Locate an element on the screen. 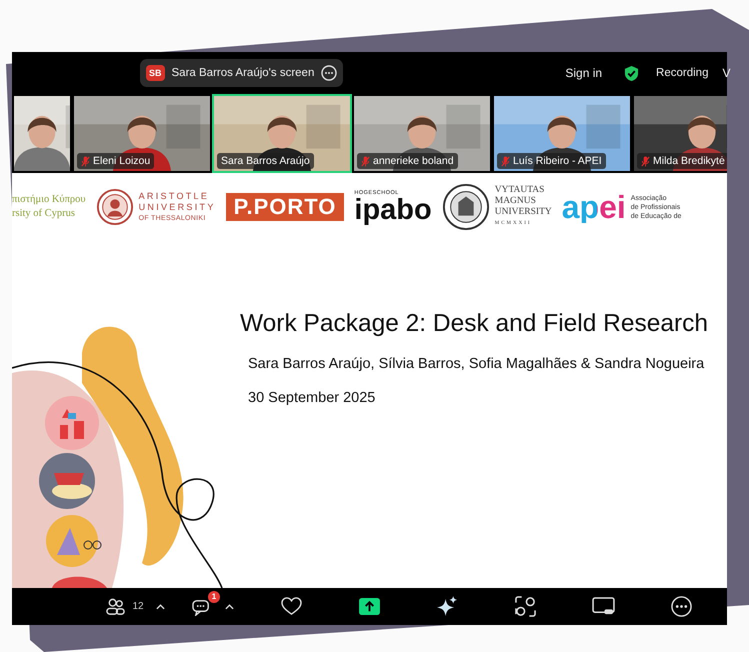  unread-badge: 1 is located at coordinates (214, 597).